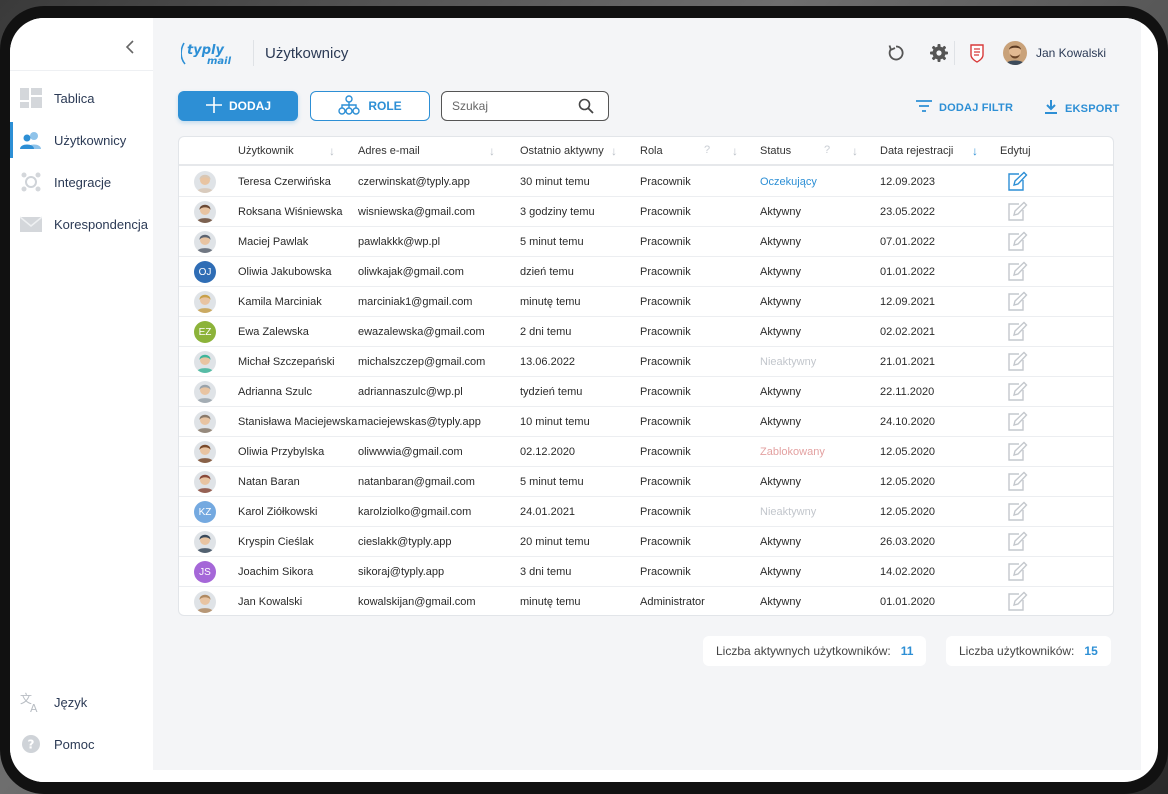  What do you see at coordinates (131, 47) in the screenshot?
I see `chevron-left-icon` at bounding box center [131, 47].